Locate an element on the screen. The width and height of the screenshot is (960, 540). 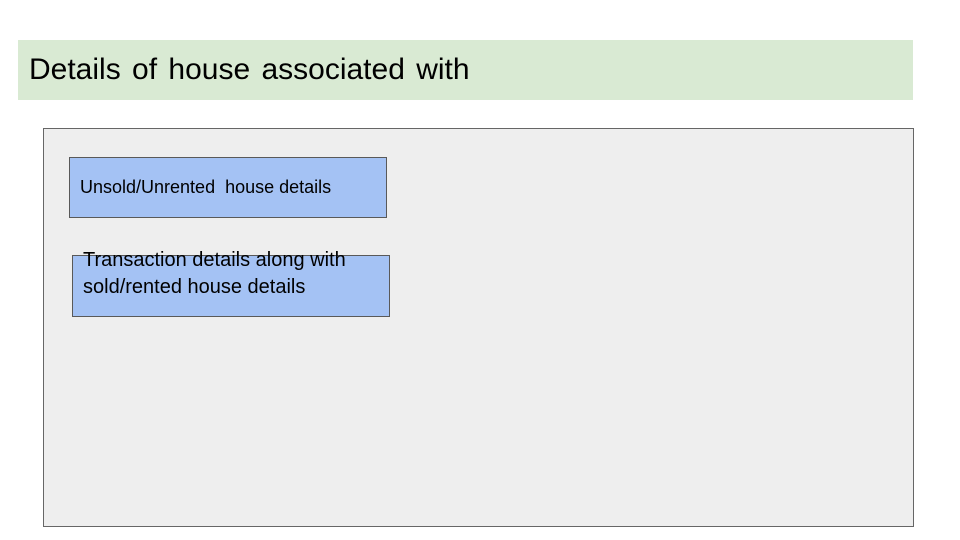
title-bar: Details of house associated with is located at coordinates (465, 70).